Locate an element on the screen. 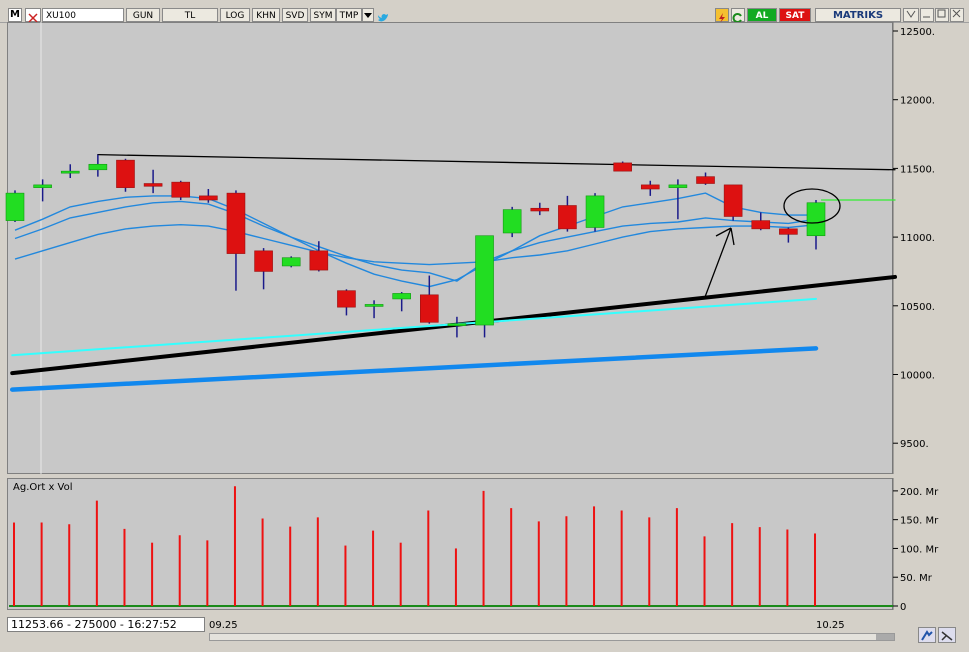  y-tick-label: 12000. is located at coordinates (917, 101).